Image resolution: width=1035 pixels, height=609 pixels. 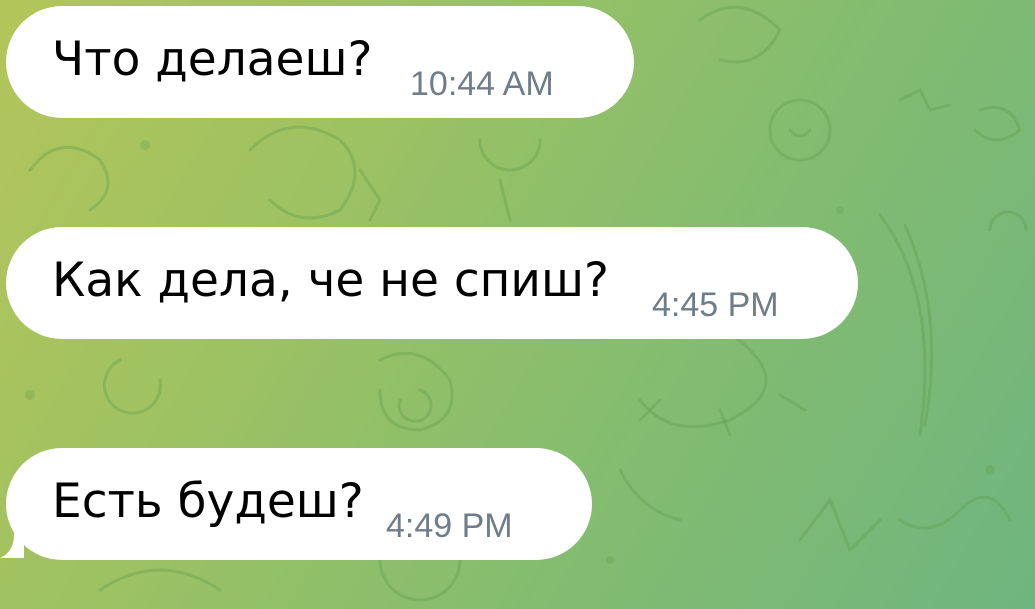 What do you see at coordinates (482, 84) in the screenshot?
I see `message-timestamp: 10:44 AM` at bounding box center [482, 84].